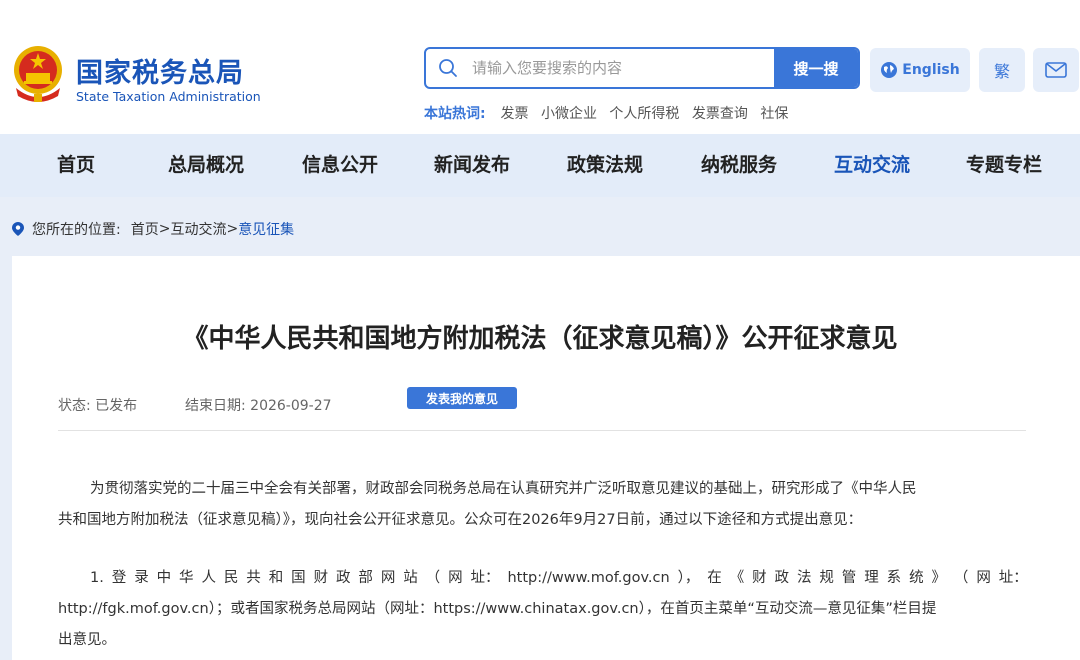  I want to click on nav-item-interaction: 互动交流, so click(872, 165).